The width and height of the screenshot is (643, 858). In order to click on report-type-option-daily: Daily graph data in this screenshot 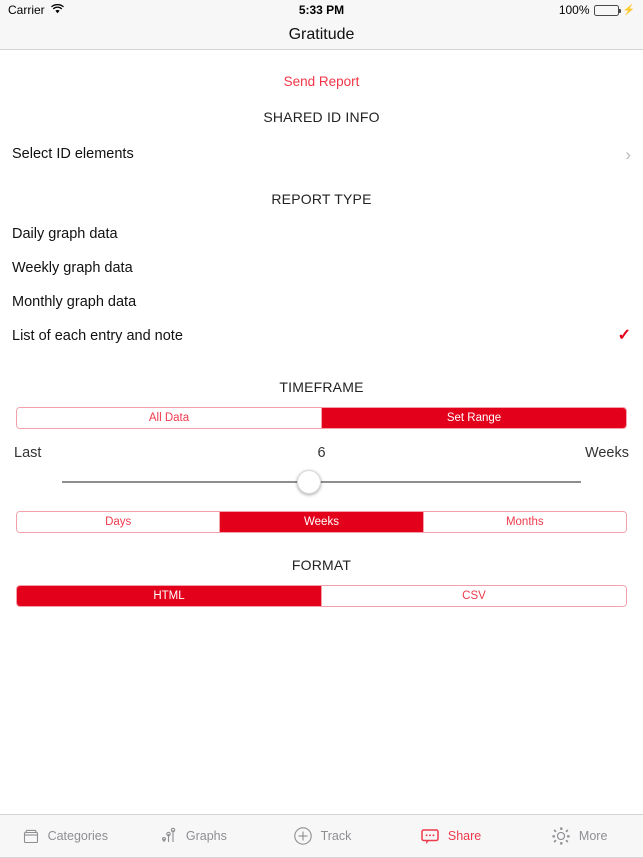, I will do `click(321, 234)`.